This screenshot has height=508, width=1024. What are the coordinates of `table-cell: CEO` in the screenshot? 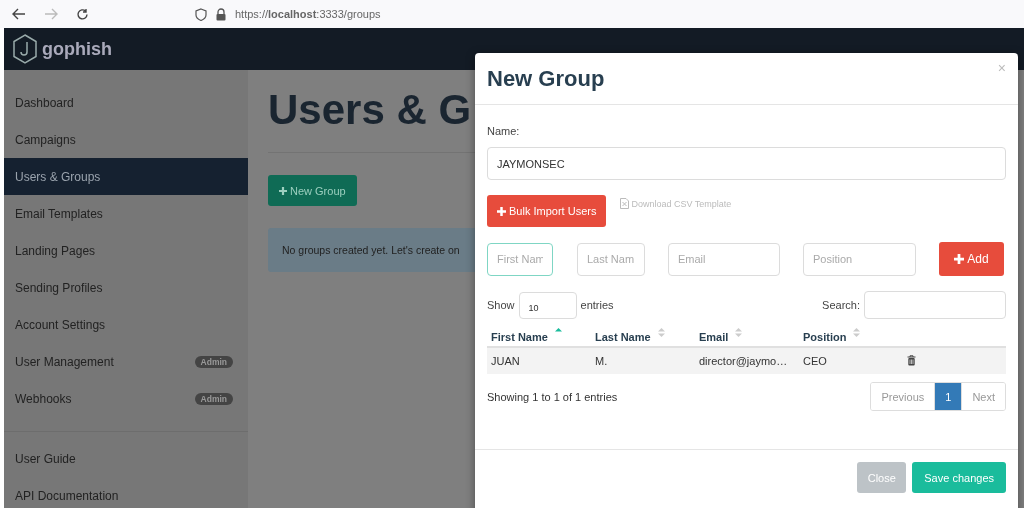 It's located at (815, 361).